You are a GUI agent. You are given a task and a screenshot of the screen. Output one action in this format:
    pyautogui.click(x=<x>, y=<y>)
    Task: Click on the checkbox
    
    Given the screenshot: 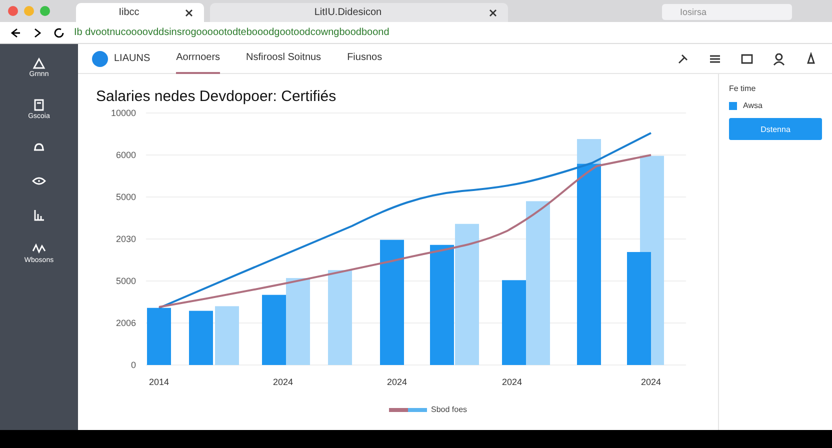 What is the action you would take?
    pyautogui.click(x=733, y=106)
    